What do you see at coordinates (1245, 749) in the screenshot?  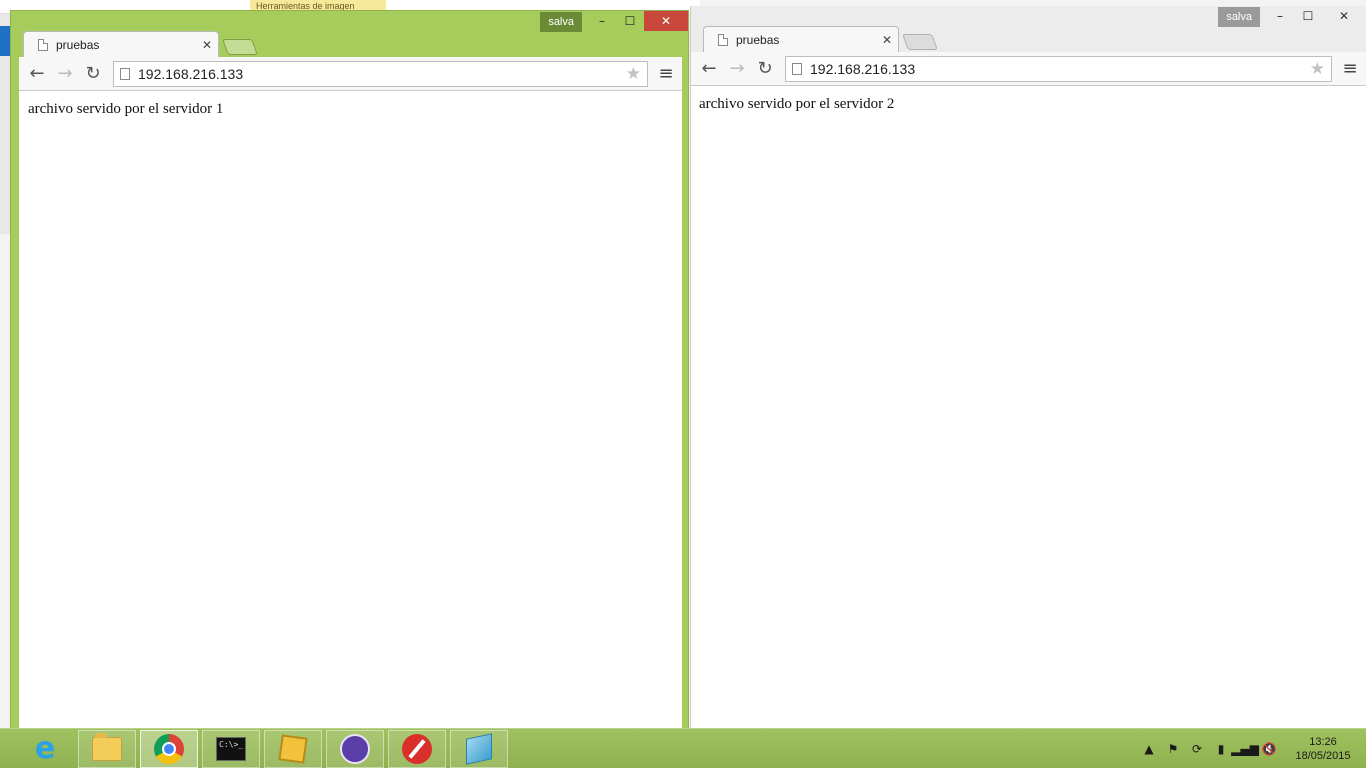 I see `network-signal-icon: ▂▄▆` at bounding box center [1245, 749].